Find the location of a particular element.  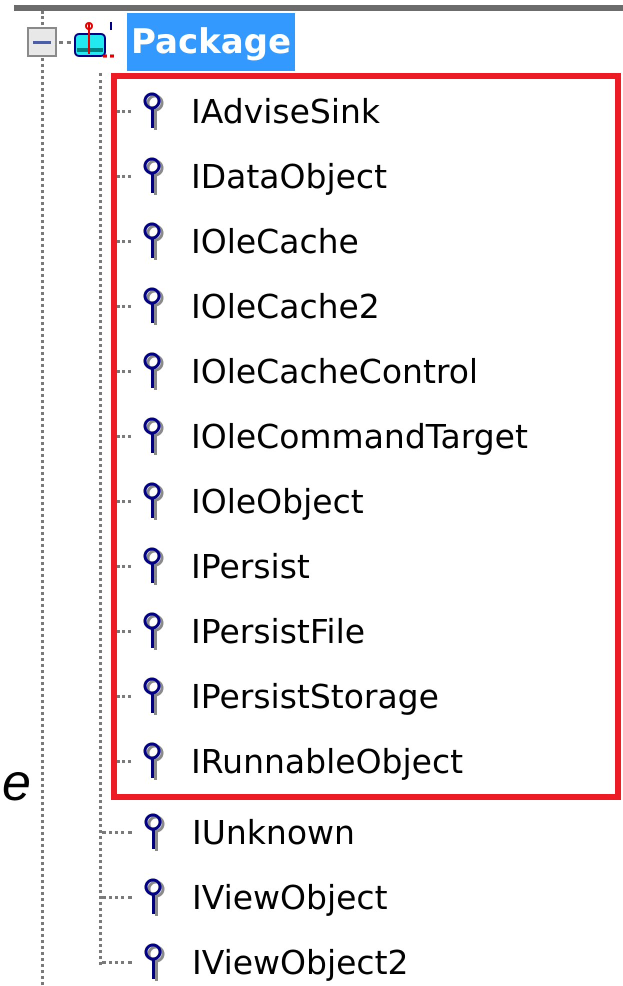

tree-item-label: IPersistStorage is located at coordinates (315, 696).